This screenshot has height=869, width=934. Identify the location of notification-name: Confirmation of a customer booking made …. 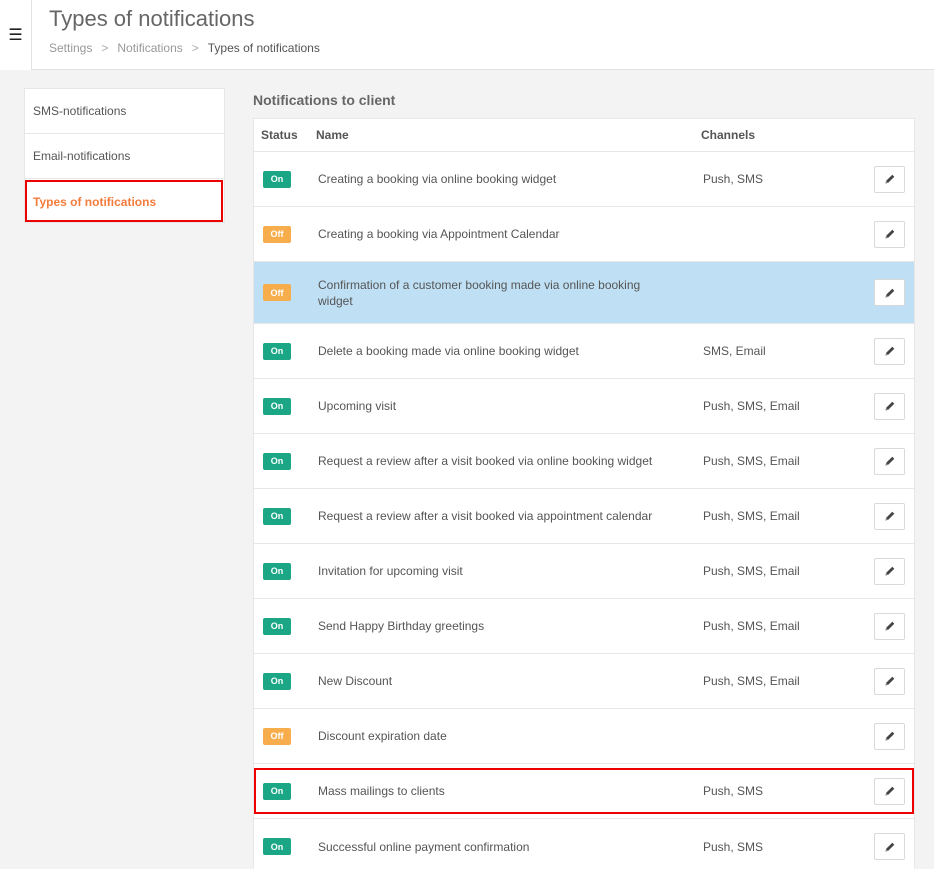
(479, 292).